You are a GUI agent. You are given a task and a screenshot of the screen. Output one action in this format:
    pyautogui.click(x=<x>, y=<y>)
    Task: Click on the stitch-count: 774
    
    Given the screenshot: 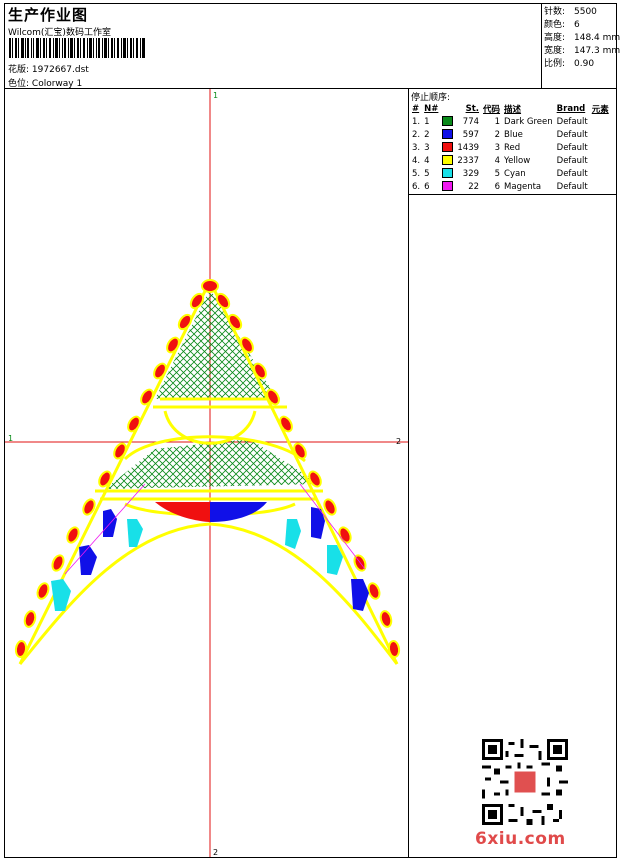 What is the action you would take?
    pyautogui.click(x=471, y=121)
    